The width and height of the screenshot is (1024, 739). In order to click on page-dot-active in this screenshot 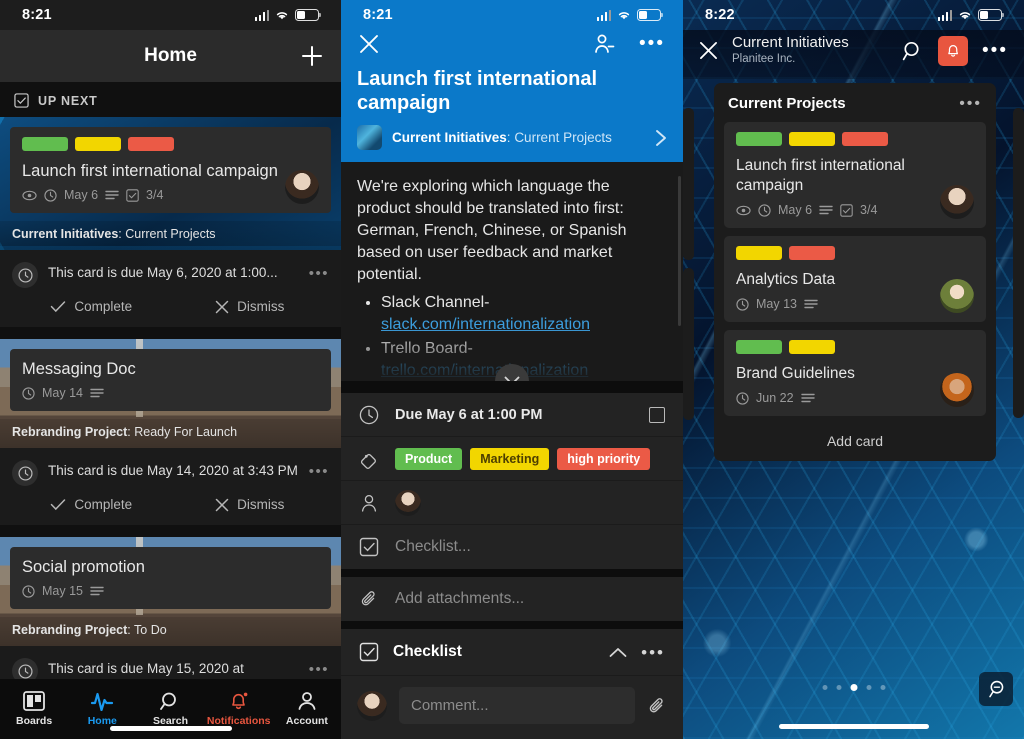, I will do `click(853, 687)`.